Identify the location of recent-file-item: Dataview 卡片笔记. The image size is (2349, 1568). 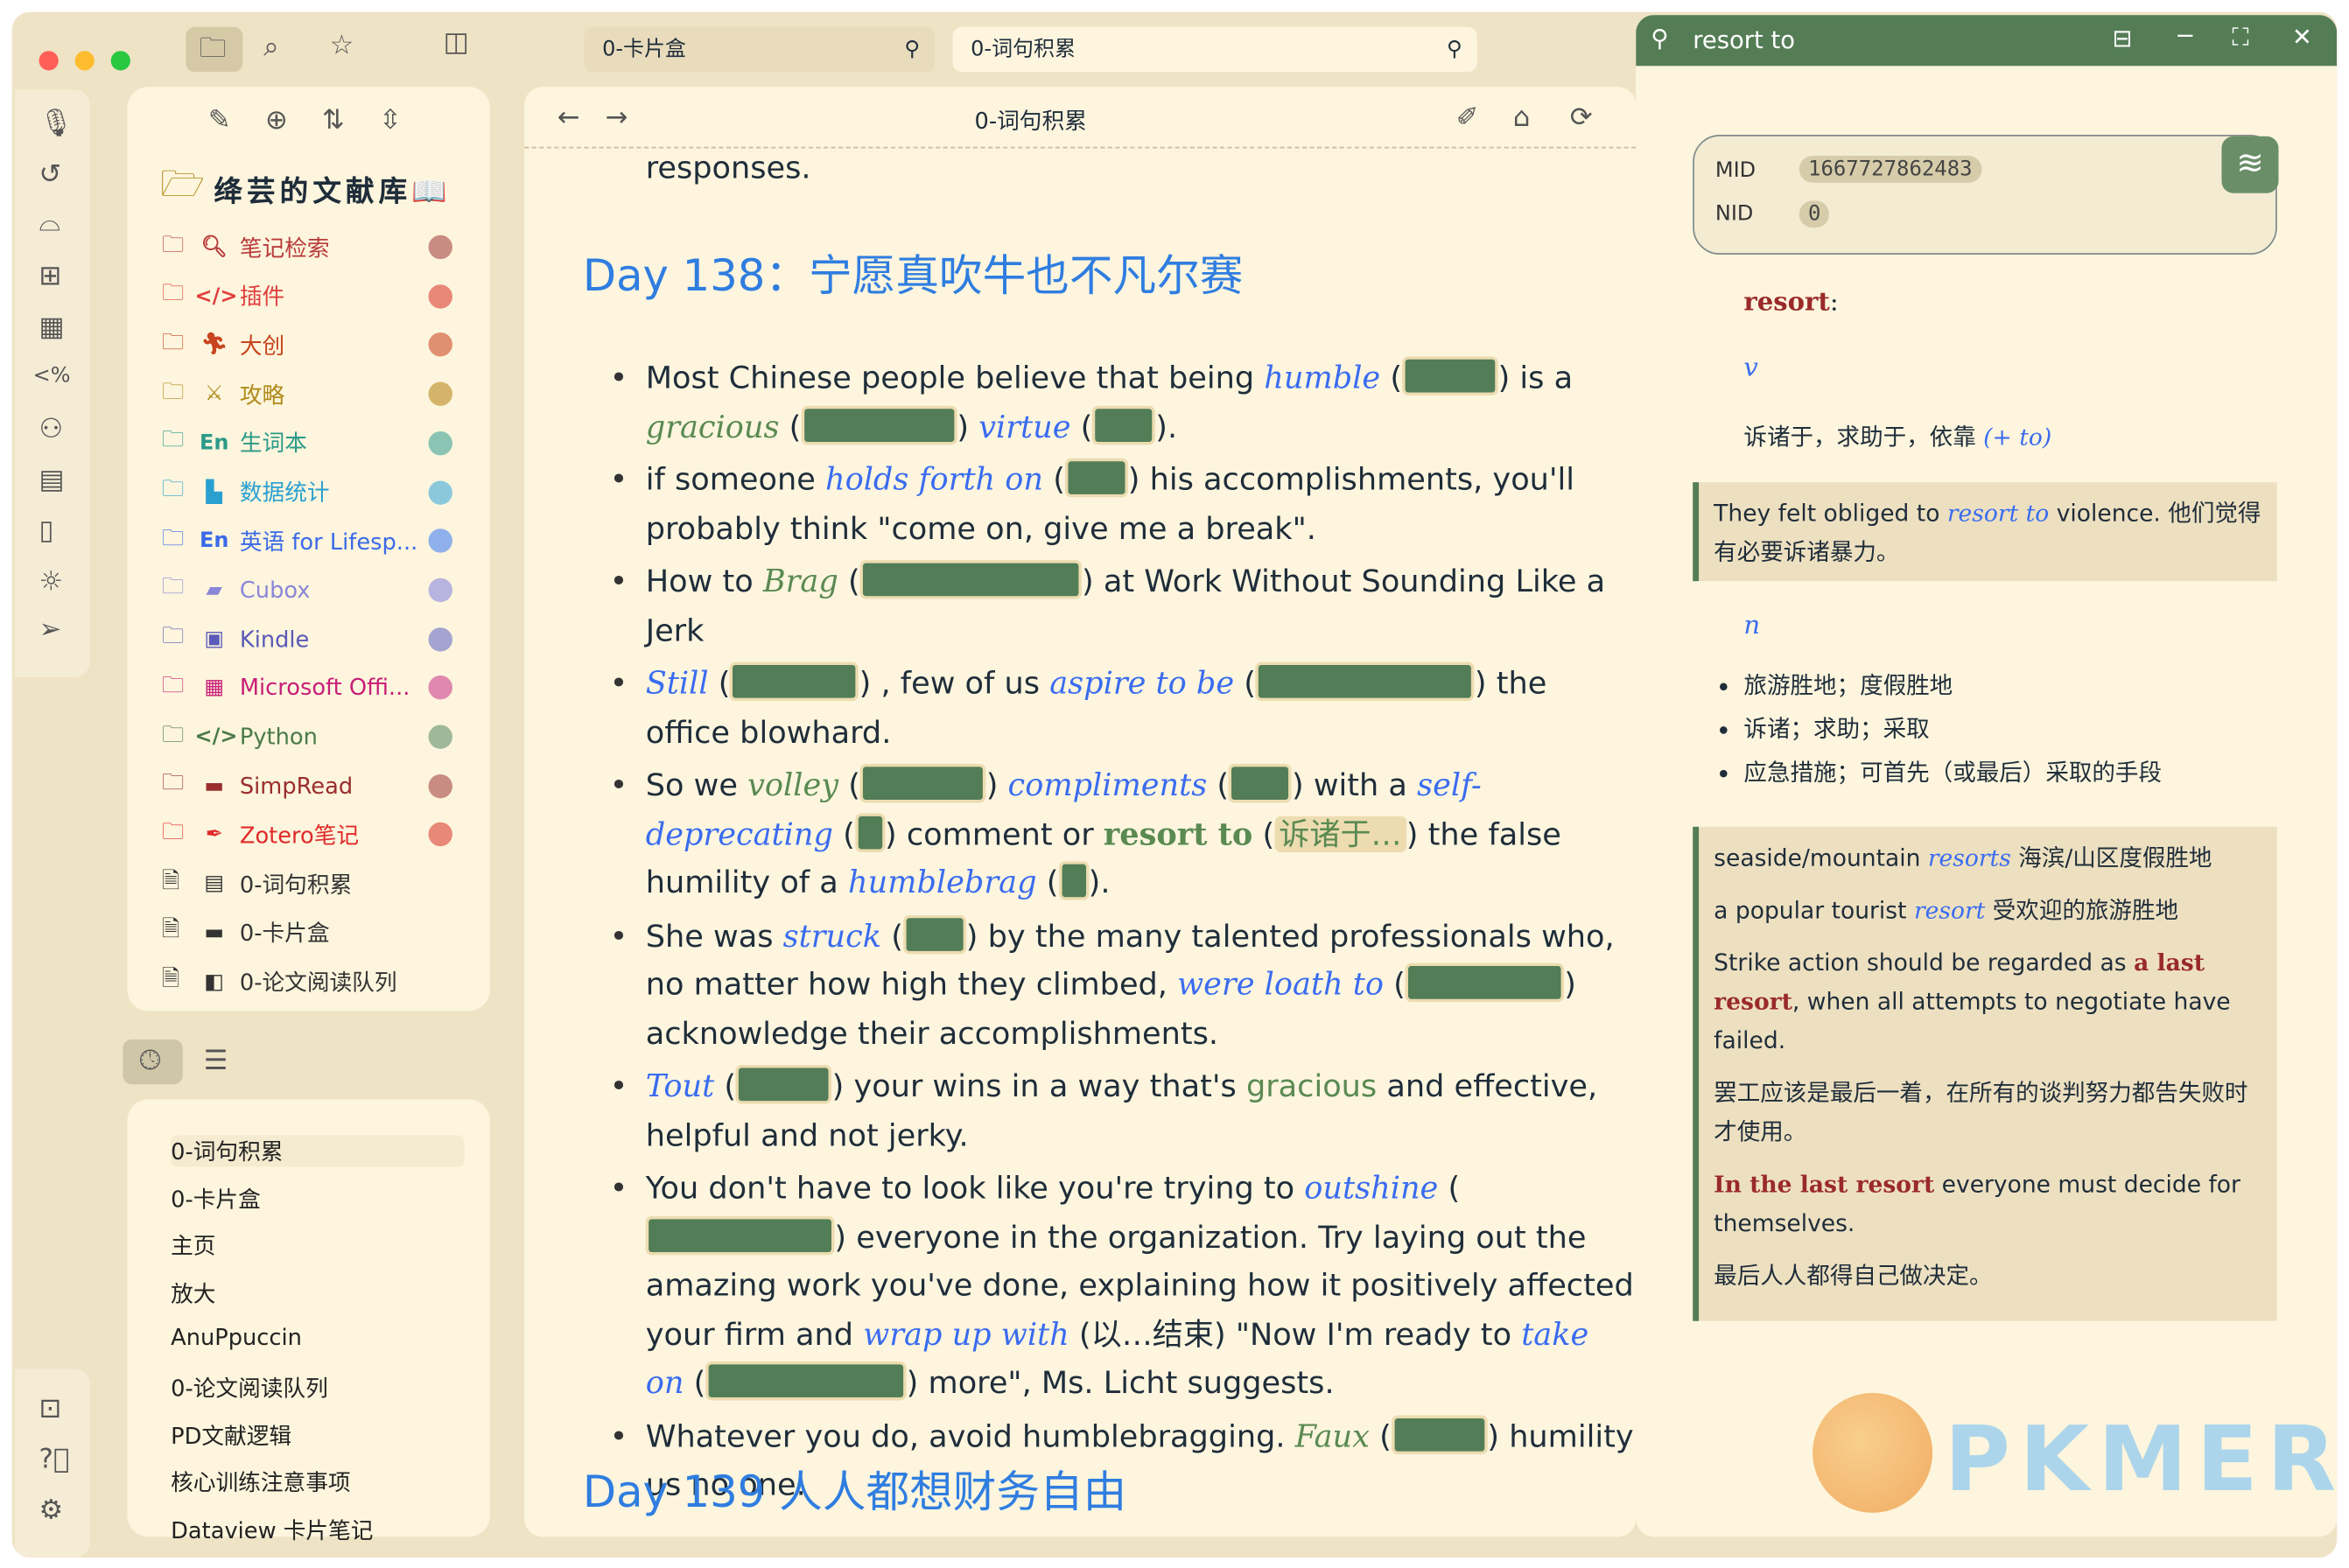
(272, 1529).